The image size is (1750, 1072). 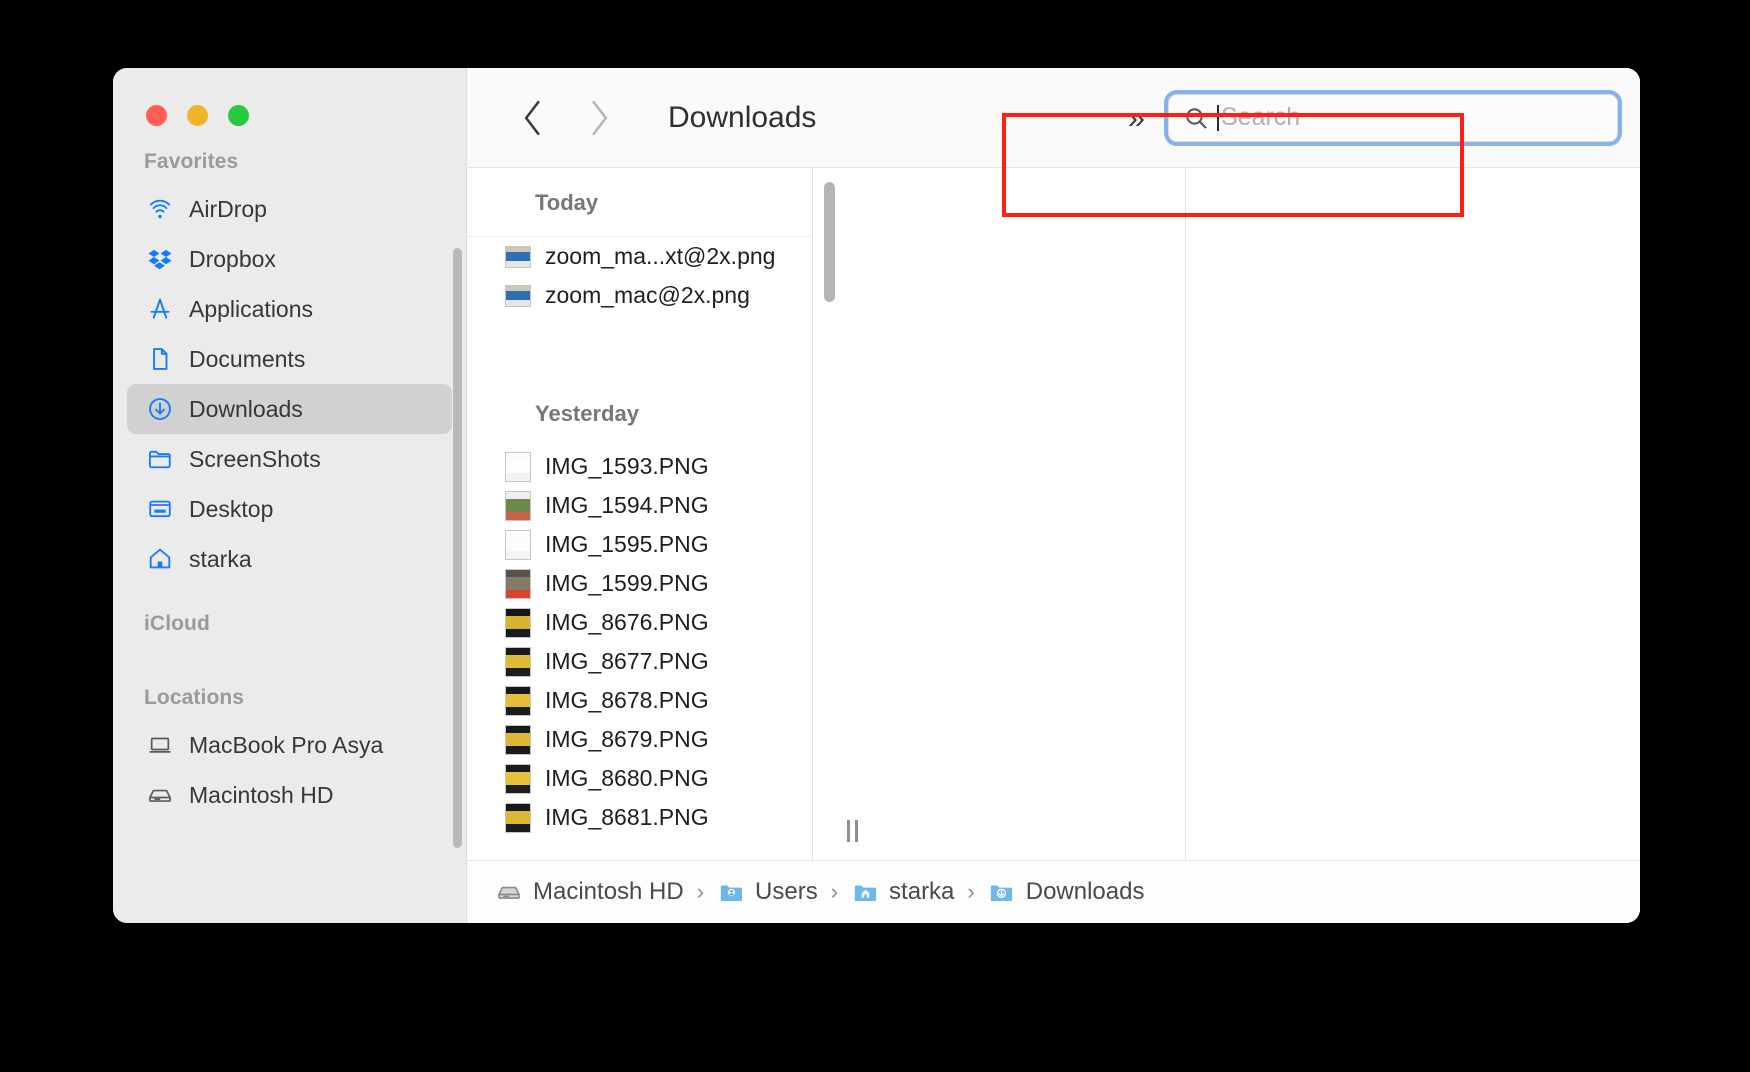 I want to click on file-name: zoom_ma...xt@2x.png, so click(x=660, y=256).